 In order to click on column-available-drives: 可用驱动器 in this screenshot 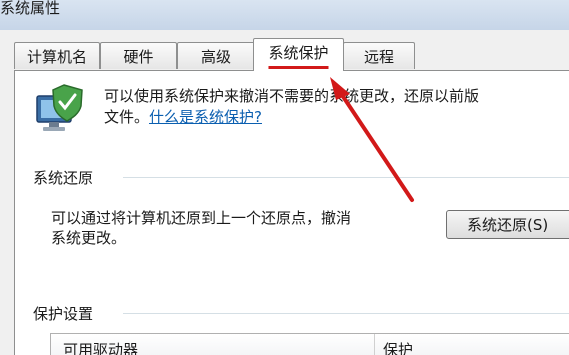, I will do `click(100, 347)`.